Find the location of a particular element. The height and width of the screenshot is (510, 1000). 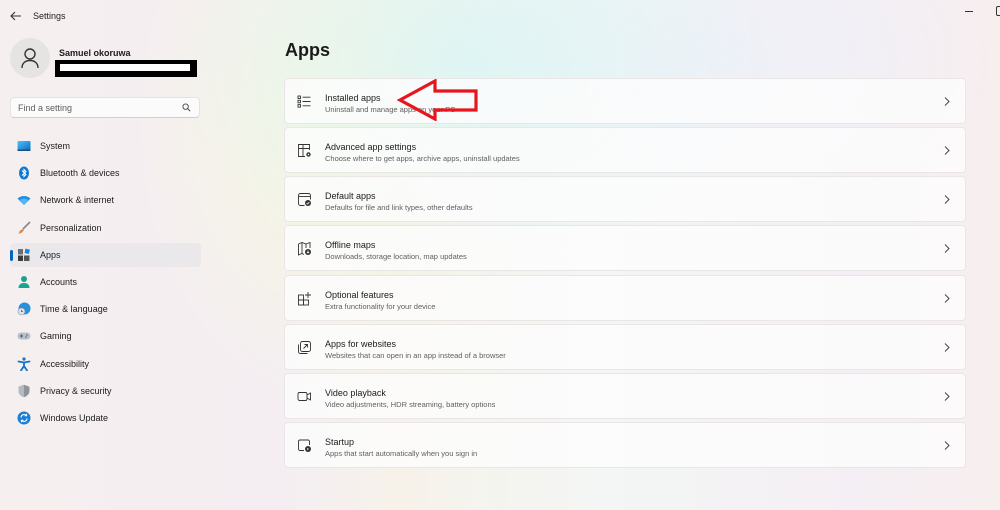

update-icon is located at coordinates (24, 418).